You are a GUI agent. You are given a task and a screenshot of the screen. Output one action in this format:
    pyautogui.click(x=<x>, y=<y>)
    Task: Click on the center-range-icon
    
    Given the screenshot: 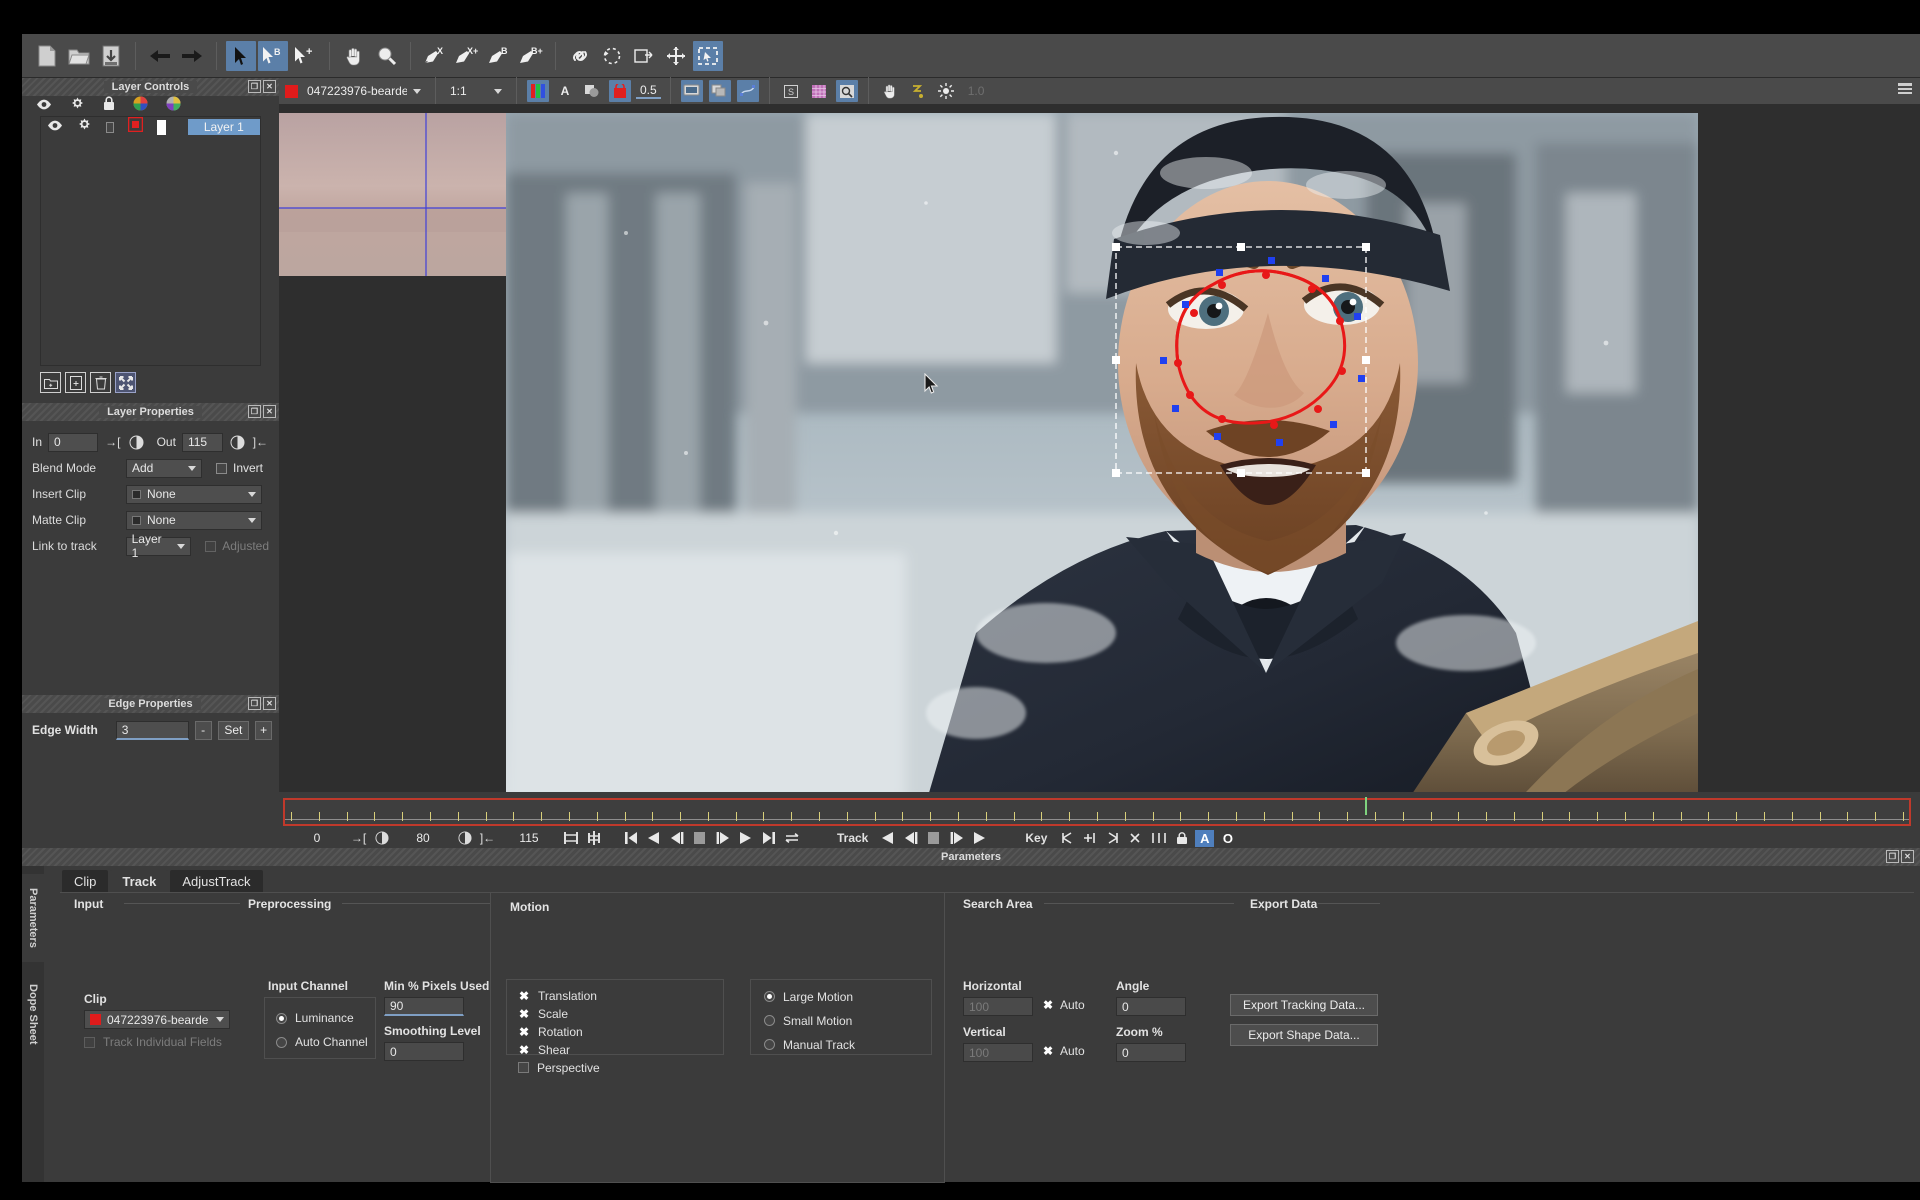 What is the action you would take?
    pyautogui.click(x=593, y=838)
    